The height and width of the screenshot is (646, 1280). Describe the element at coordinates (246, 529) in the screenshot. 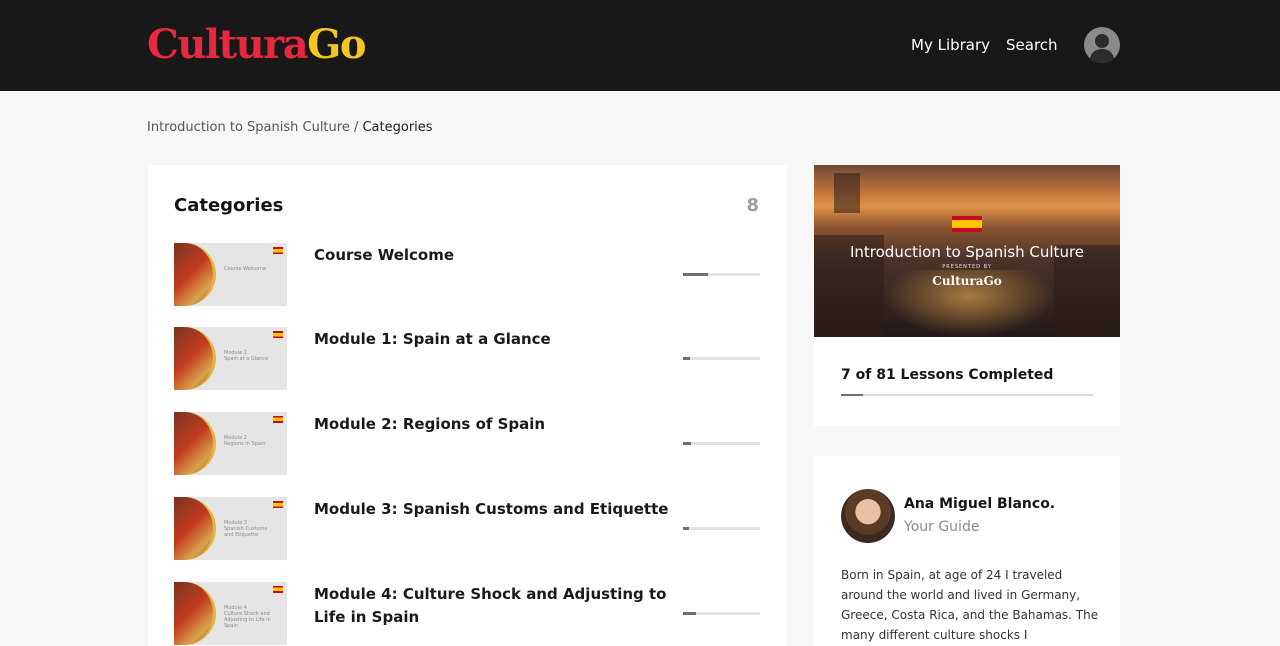

I see `thumbnail-caption: Module 3 Spanish Customs and Etiquette` at that location.